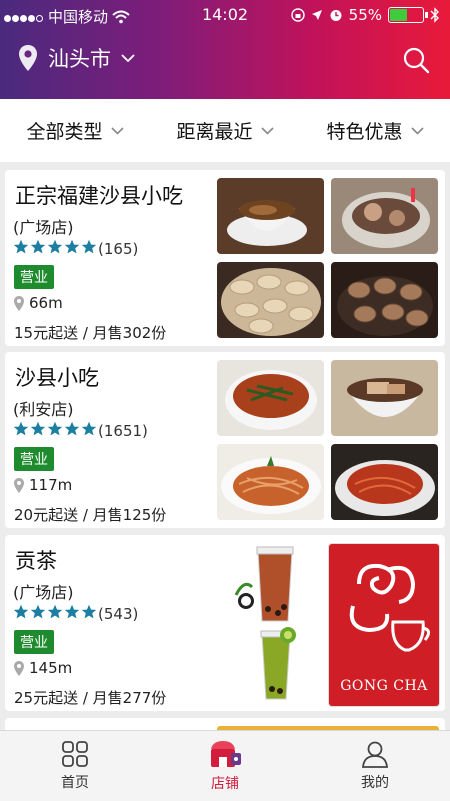  Describe the element at coordinates (36, 561) in the screenshot. I see `shop-name: 贡茶` at that location.